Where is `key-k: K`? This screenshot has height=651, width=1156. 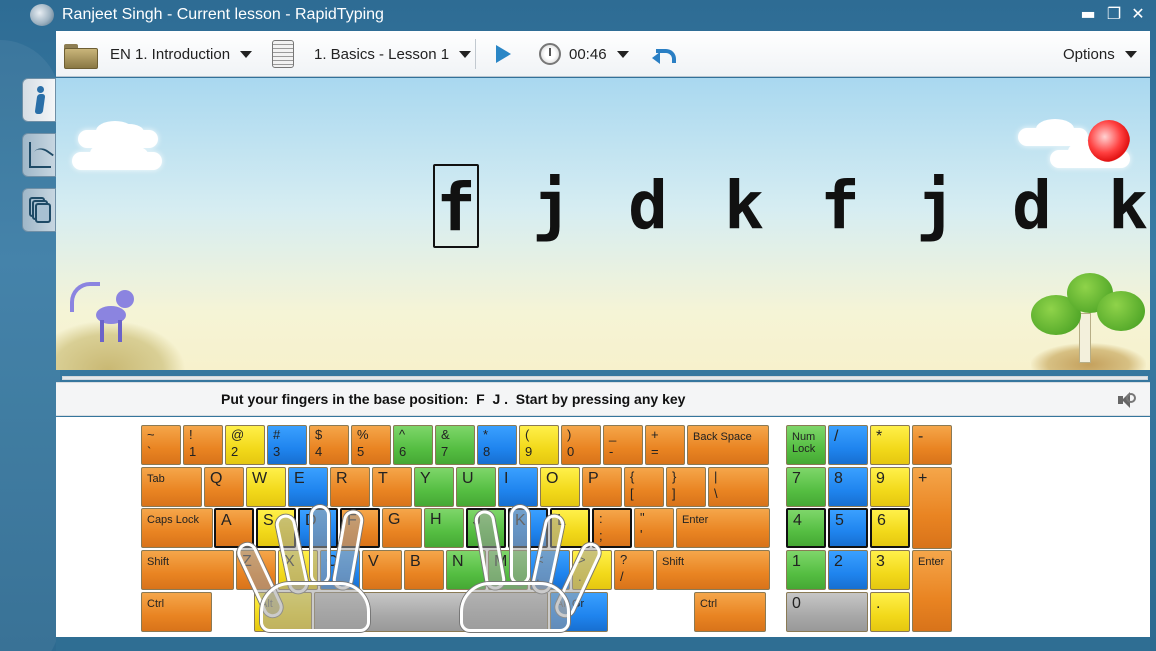
key-k: K is located at coordinates (528, 528).